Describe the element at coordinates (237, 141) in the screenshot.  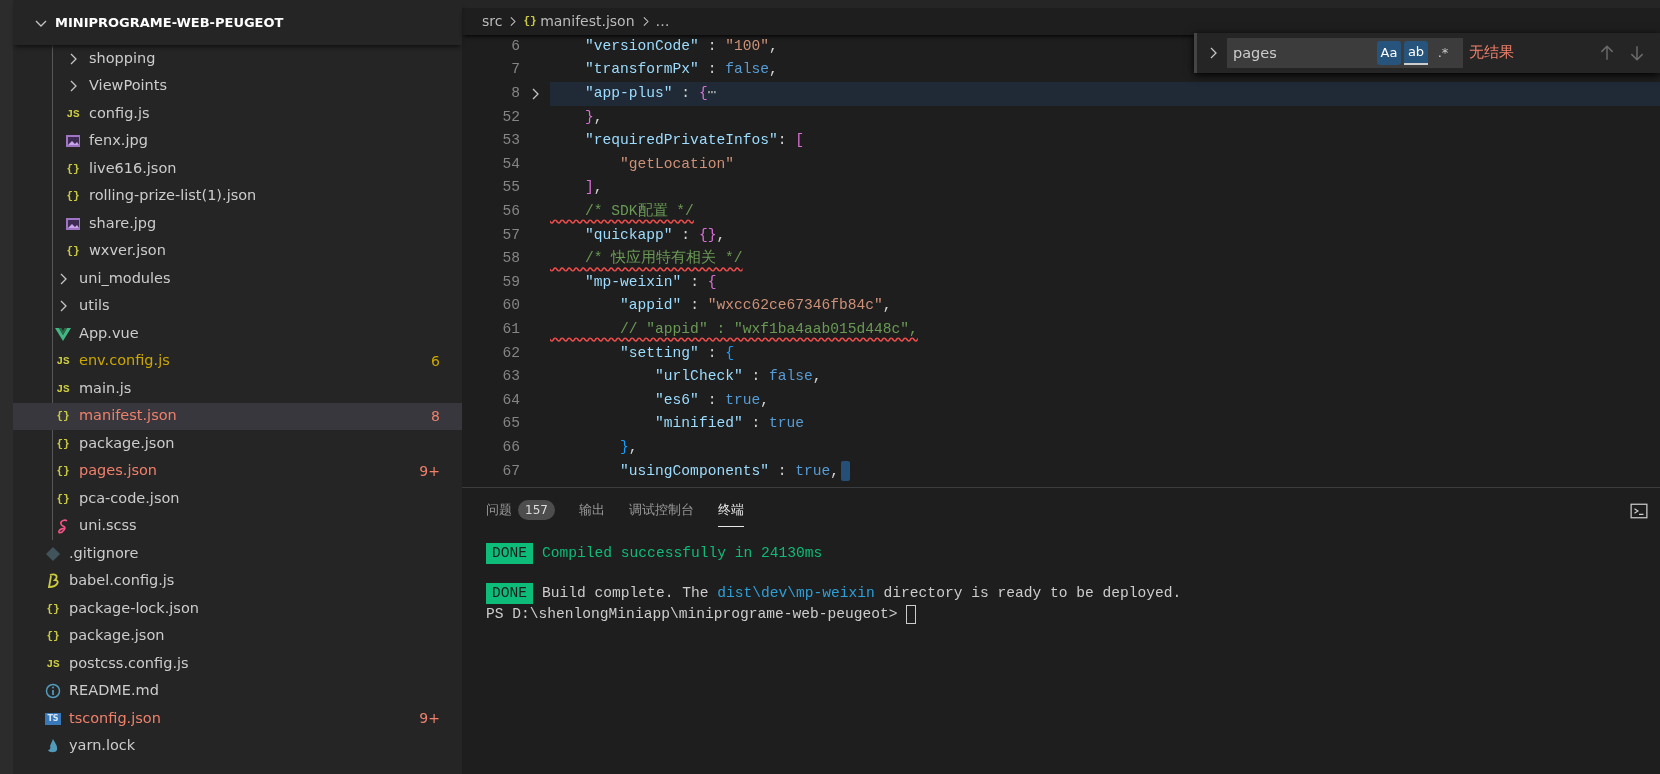
I see `file-item: fenx.jpg` at that location.